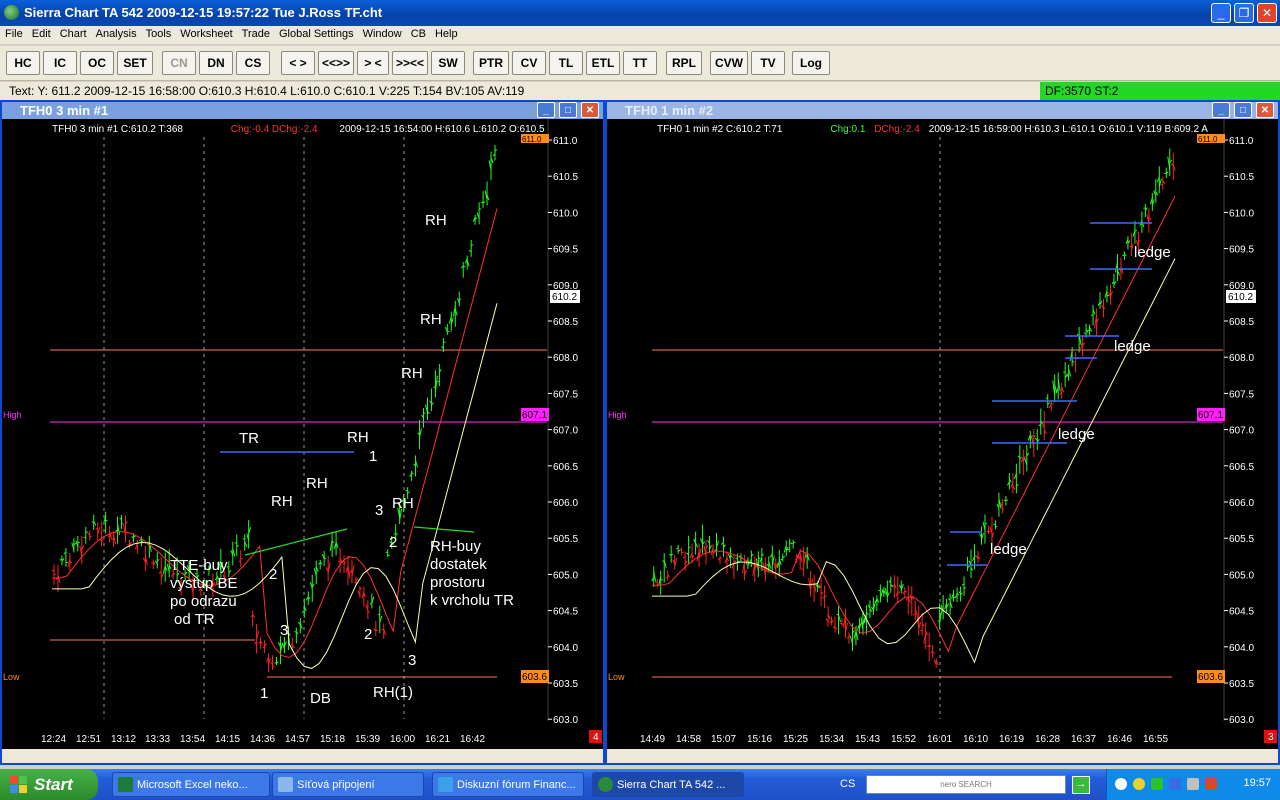  I want to click on volume-icon, so click(1193, 784).